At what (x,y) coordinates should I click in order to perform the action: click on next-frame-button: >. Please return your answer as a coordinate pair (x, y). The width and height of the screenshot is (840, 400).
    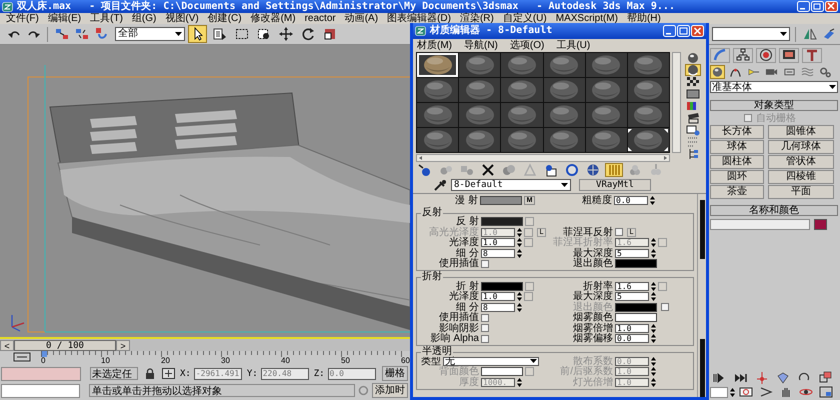
    Looking at the image, I should click on (123, 345).